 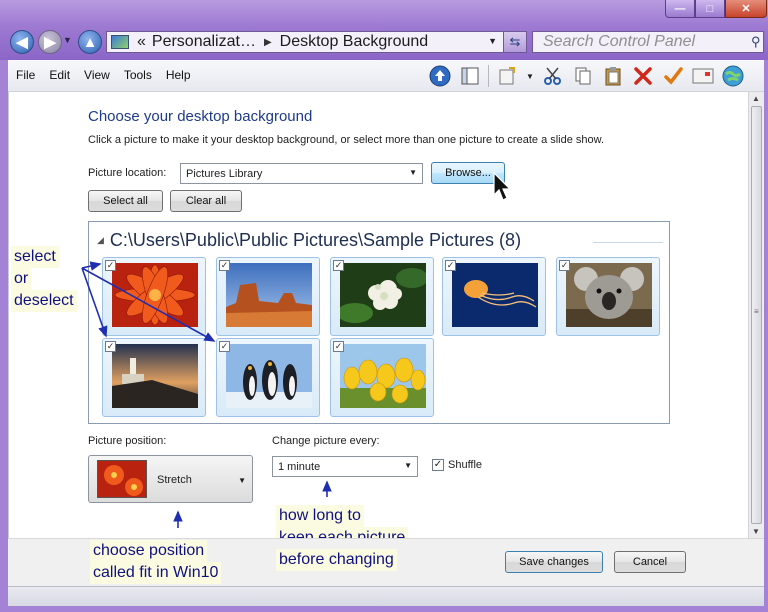 What do you see at coordinates (553, 76) in the screenshot?
I see `scissors-icon` at bounding box center [553, 76].